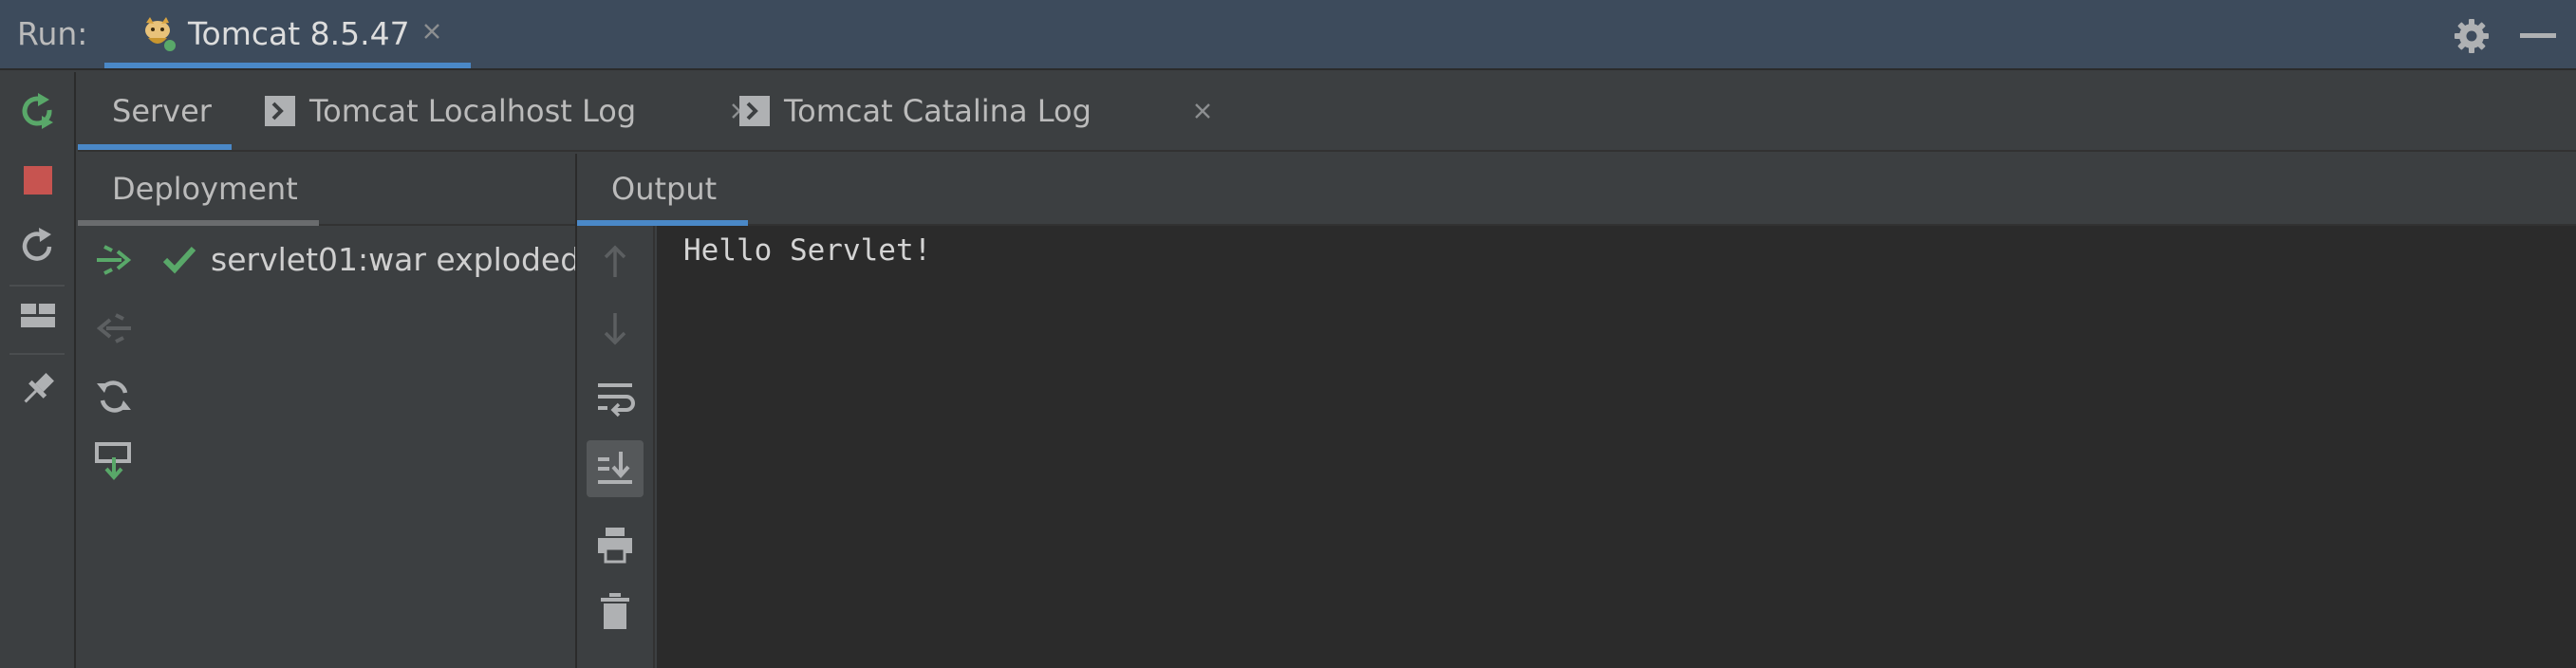 The height and width of the screenshot is (668, 2576). I want to click on rerun-icon, so click(38, 112).